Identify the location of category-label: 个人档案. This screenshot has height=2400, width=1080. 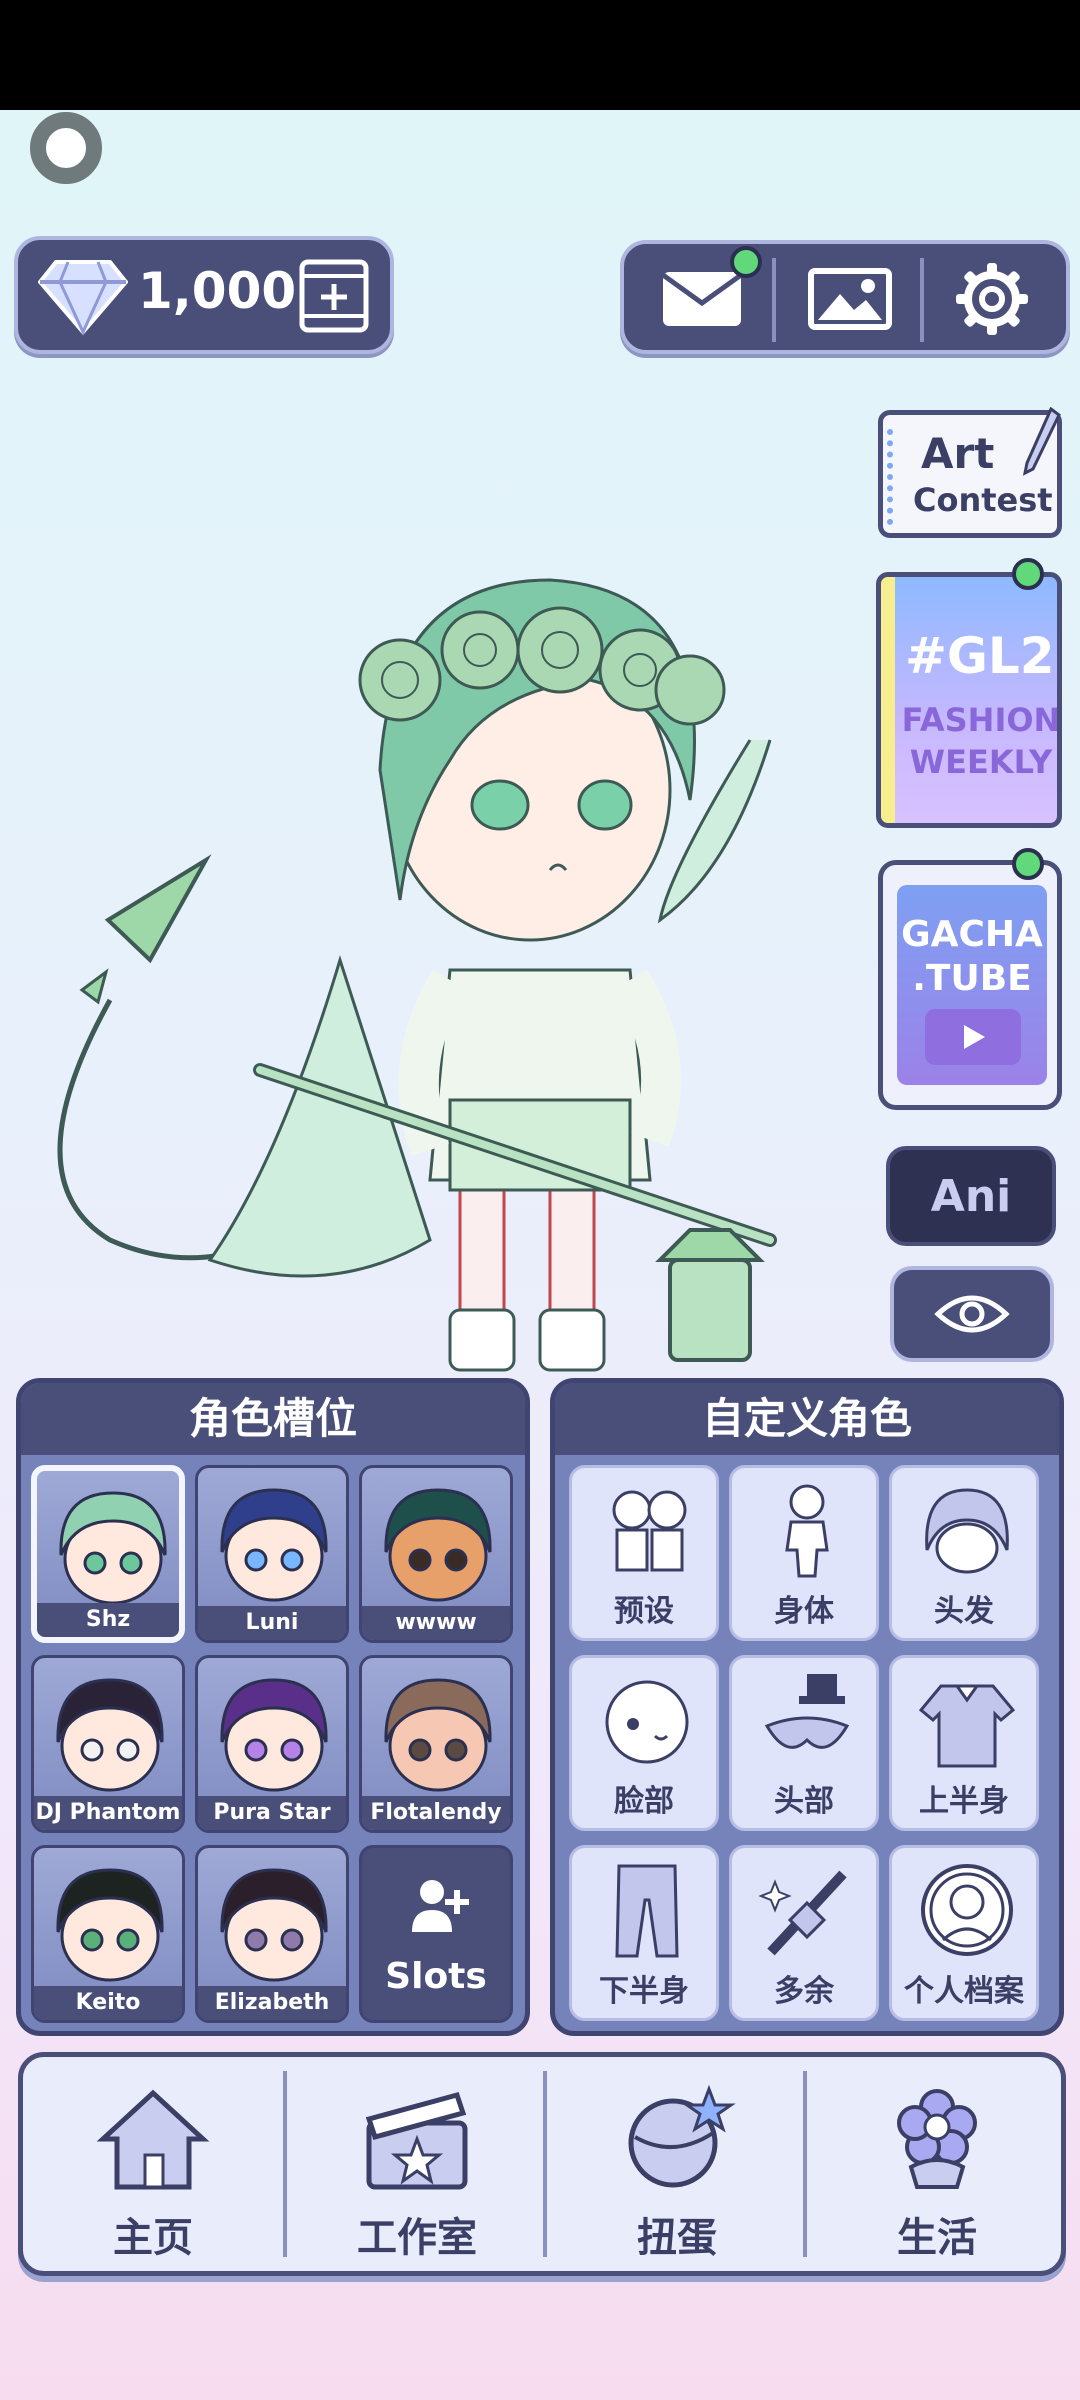
(964, 1991).